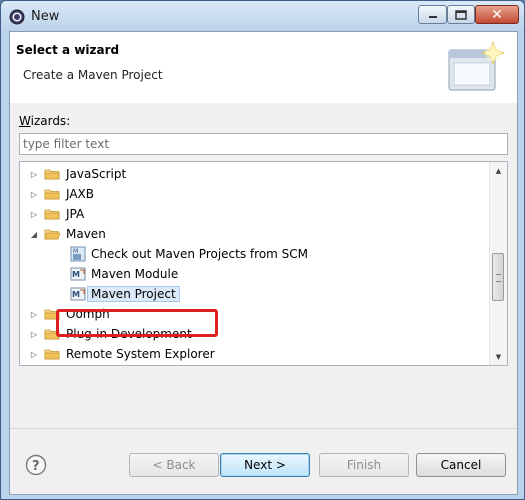 The image size is (525, 500). I want to click on tree-item-label: Plug-in Development, so click(129, 334).